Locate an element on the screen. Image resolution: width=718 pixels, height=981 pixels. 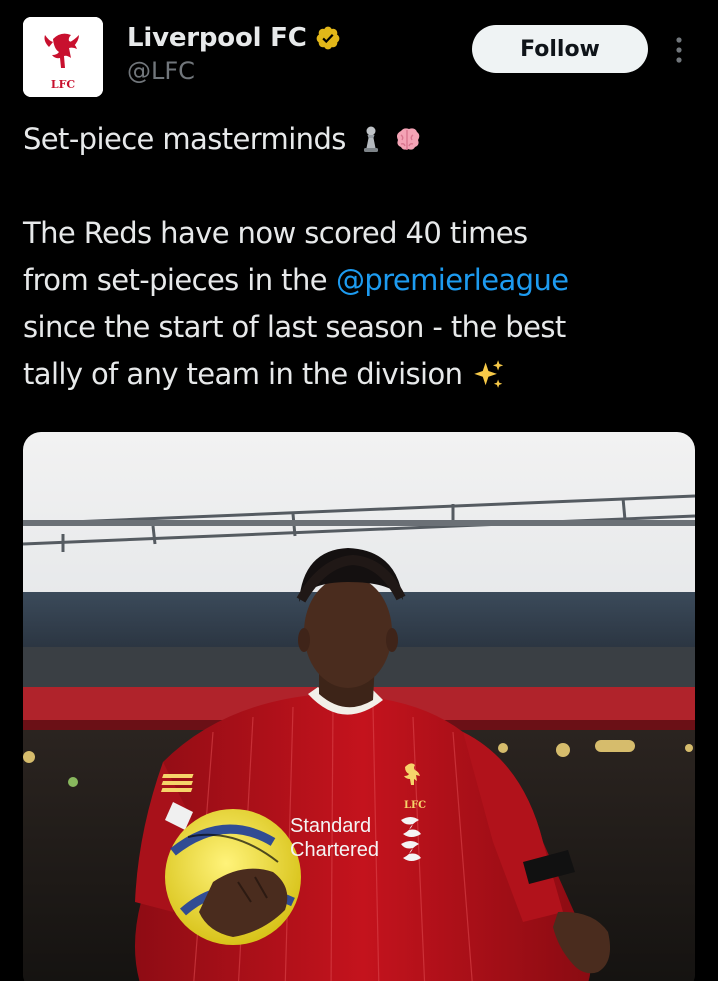
tweet-line-2: The Reds have now scored 40 times is located at coordinates (363, 233).